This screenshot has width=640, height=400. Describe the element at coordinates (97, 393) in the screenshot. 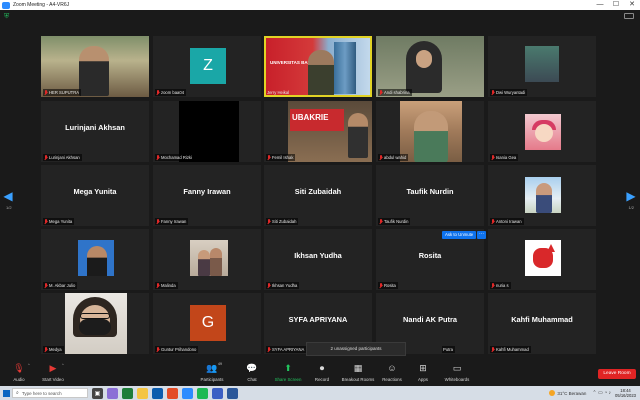

I see `task-view-icon: ▣` at that location.